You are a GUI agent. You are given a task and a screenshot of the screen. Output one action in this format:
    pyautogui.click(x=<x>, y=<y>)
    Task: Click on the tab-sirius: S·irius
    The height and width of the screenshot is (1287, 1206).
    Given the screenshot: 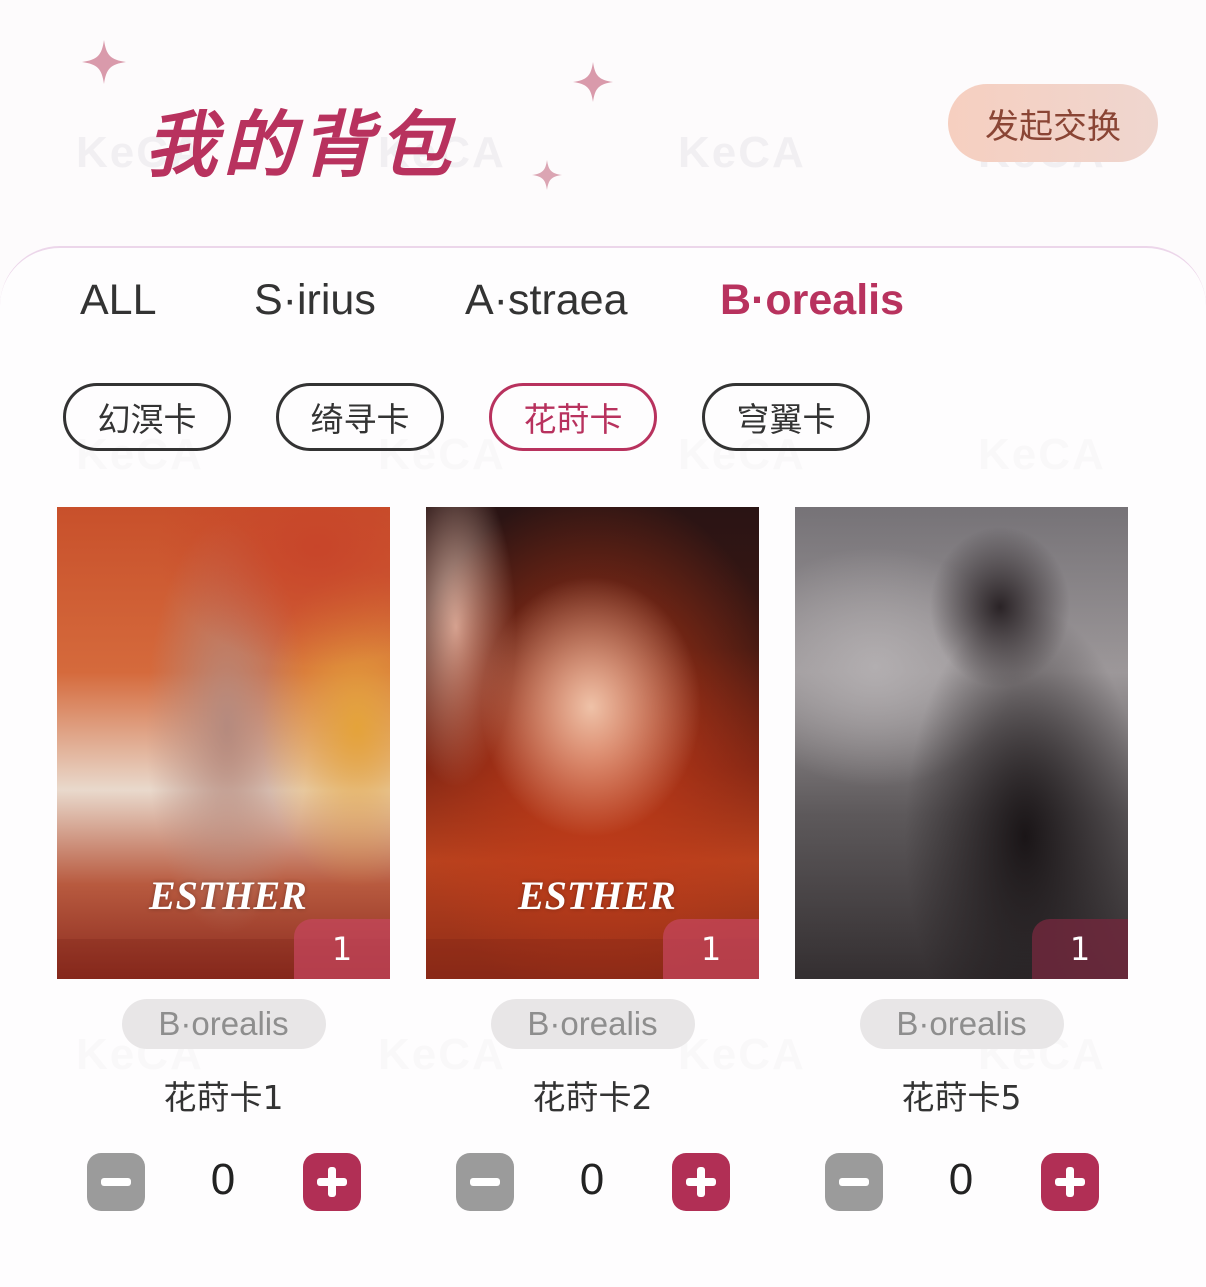 What is the action you would take?
    pyautogui.click(x=315, y=300)
    